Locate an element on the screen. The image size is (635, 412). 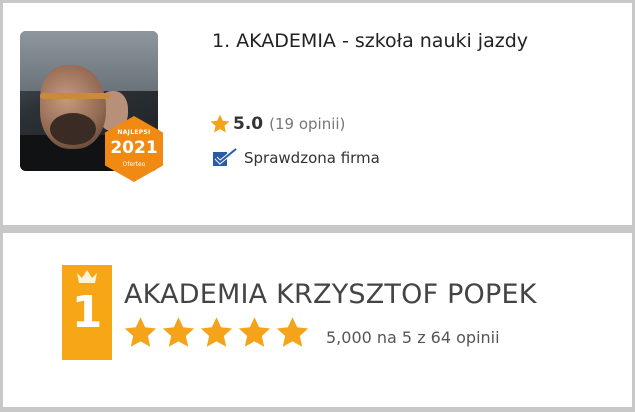
verified-check-icon is located at coordinates (225, 158).